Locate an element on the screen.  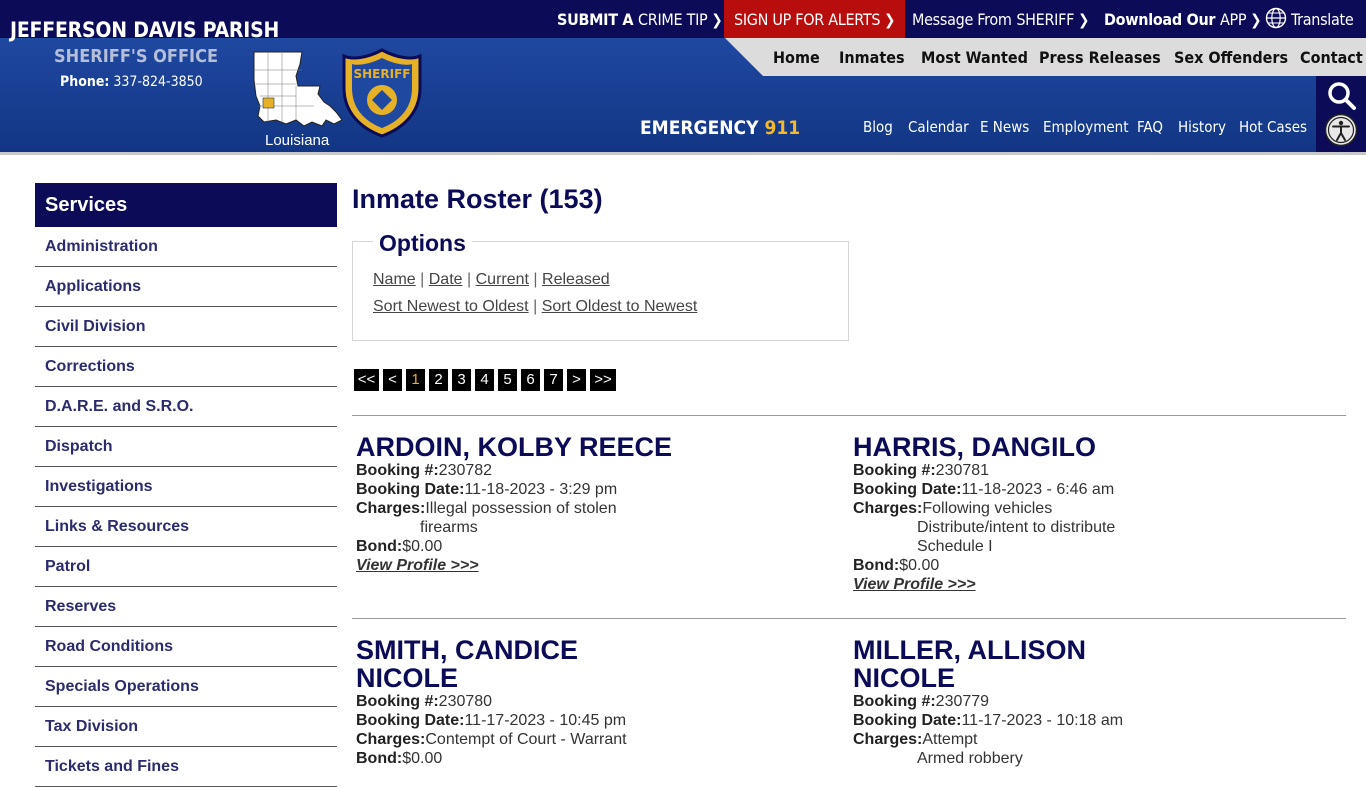
translate-button: Translate is located at coordinates (1309, 19).